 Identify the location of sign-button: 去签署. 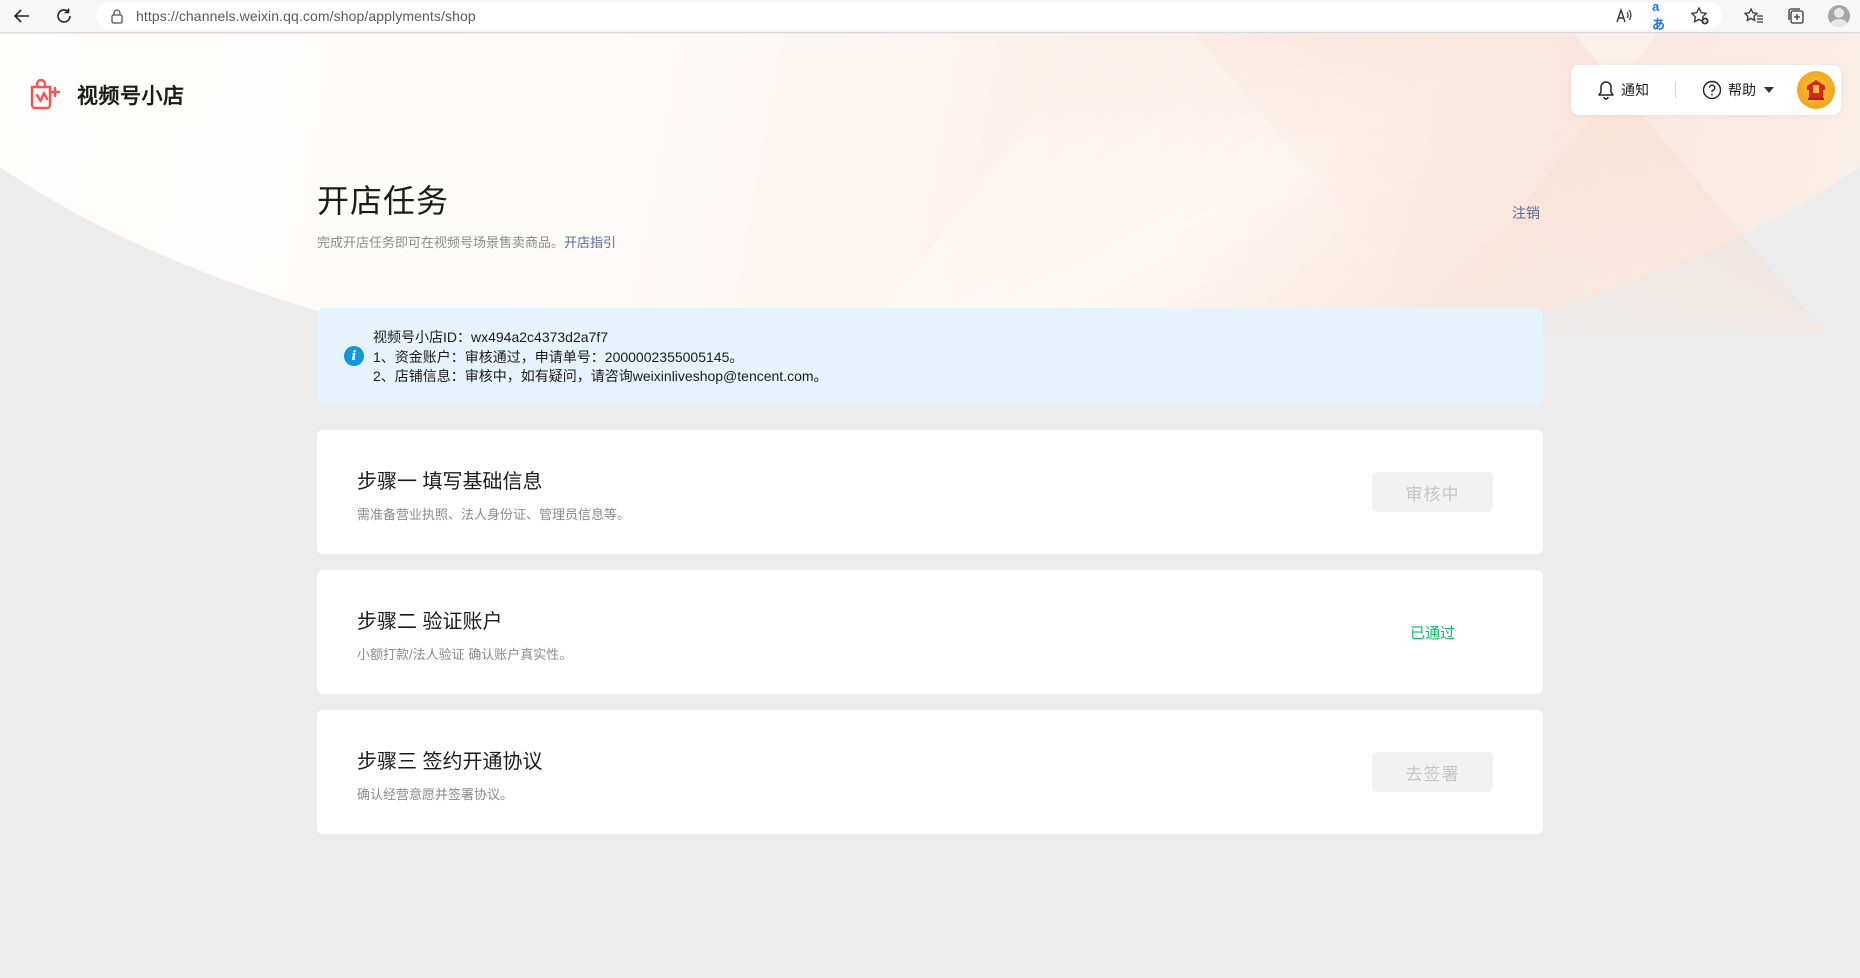
(1432, 772).